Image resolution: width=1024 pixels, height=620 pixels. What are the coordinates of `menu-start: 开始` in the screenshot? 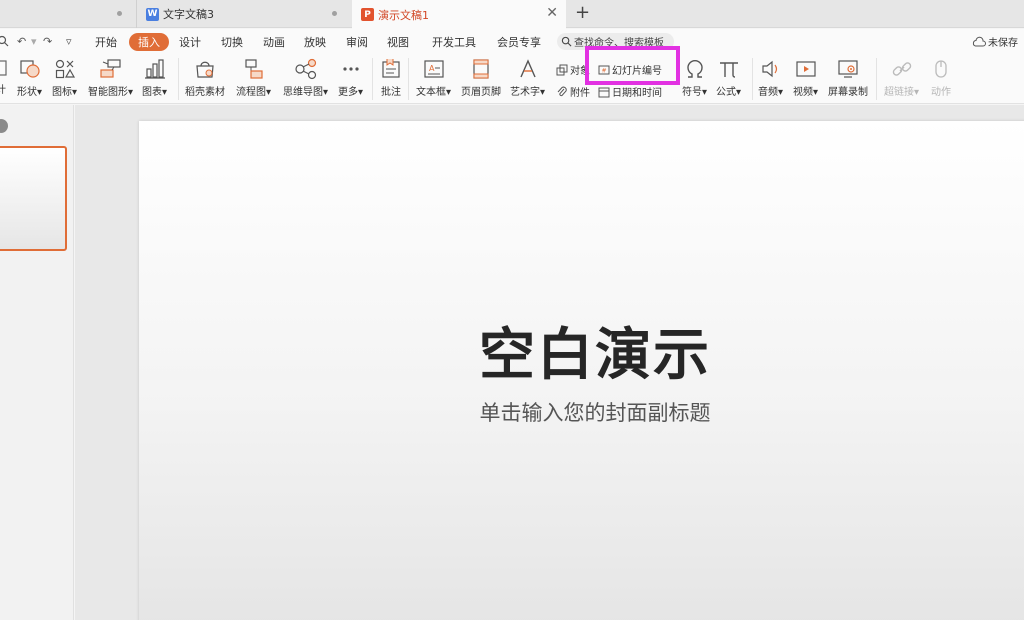 It's located at (106, 42).